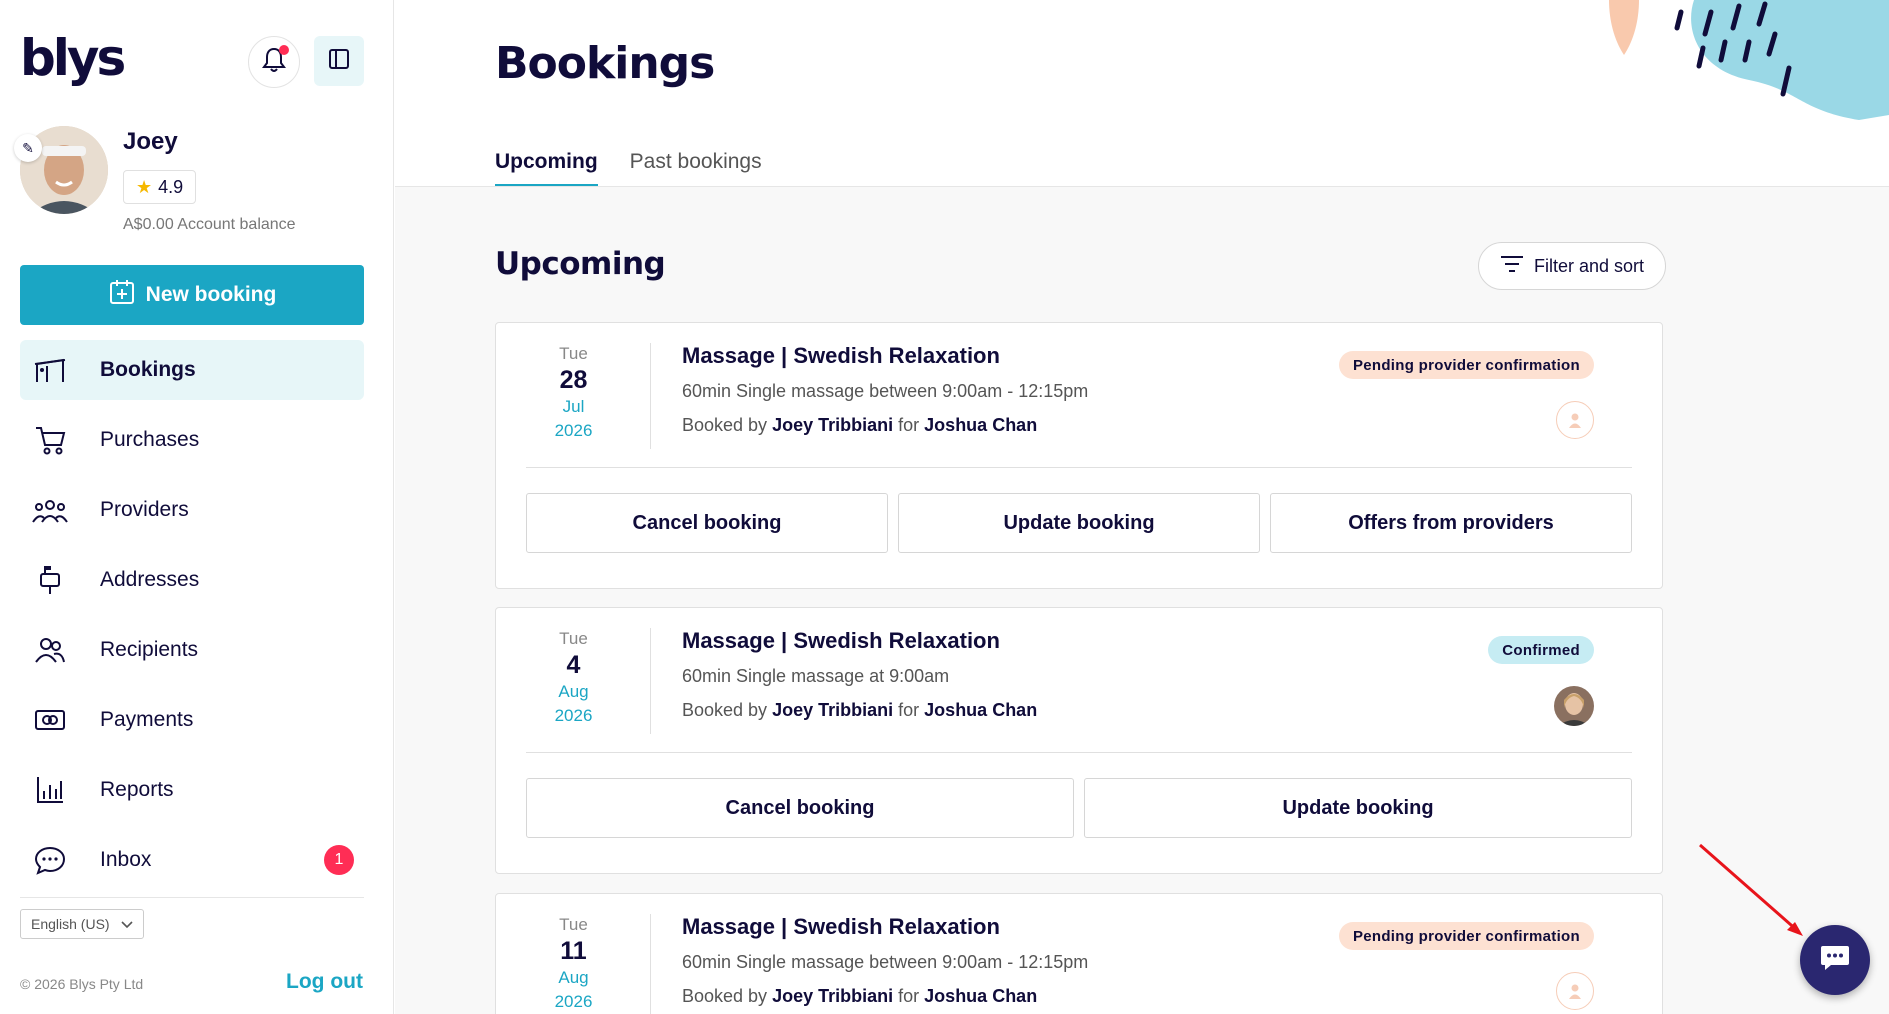  I want to click on account-balance: A$0.00 Account balance, so click(209, 224).